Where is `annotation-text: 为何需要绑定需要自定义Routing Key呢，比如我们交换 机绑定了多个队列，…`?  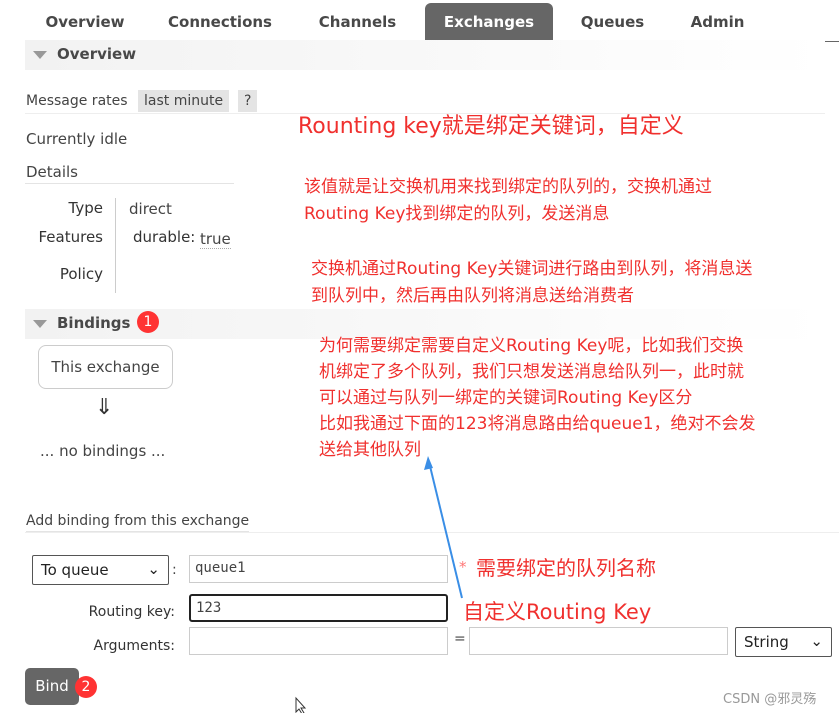
annotation-text: 为何需要绑定需要自定义Routing Key呢，比如我们交换 机绑定了多个队列，… is located at coordinates (537, 398).